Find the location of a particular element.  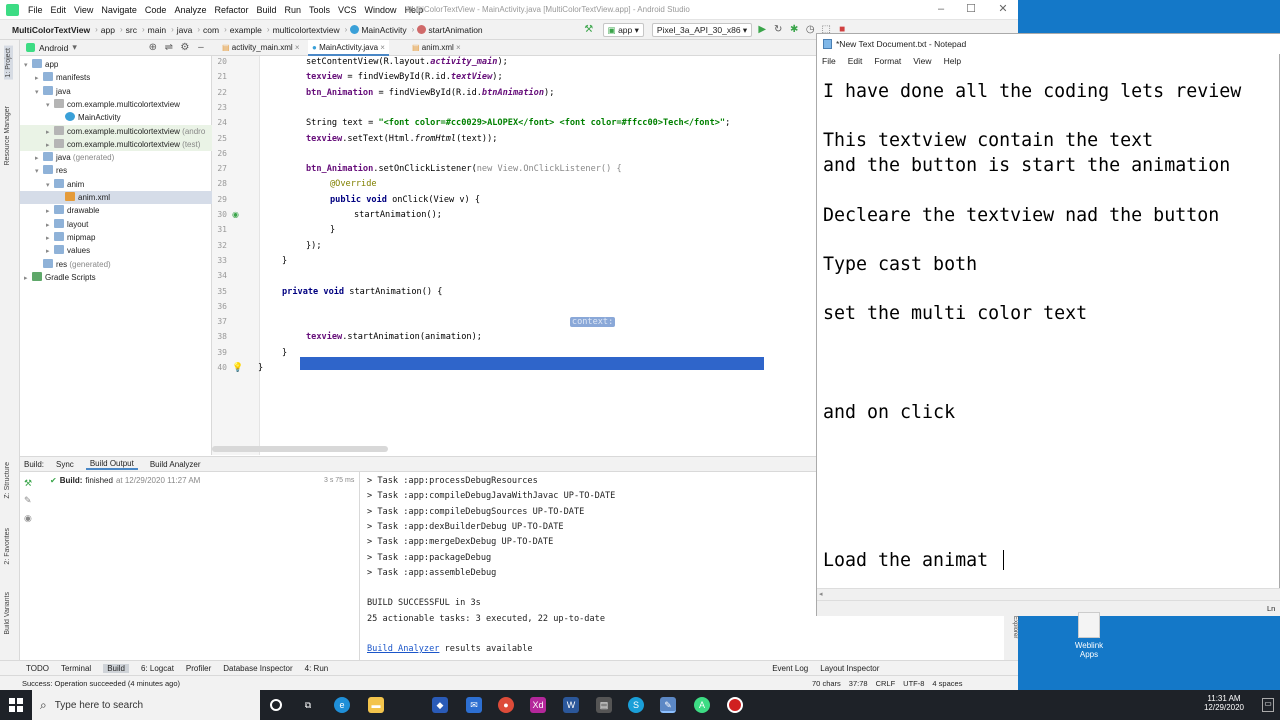

status-encoding: UTF-8 is located at coordinates (913, 683).